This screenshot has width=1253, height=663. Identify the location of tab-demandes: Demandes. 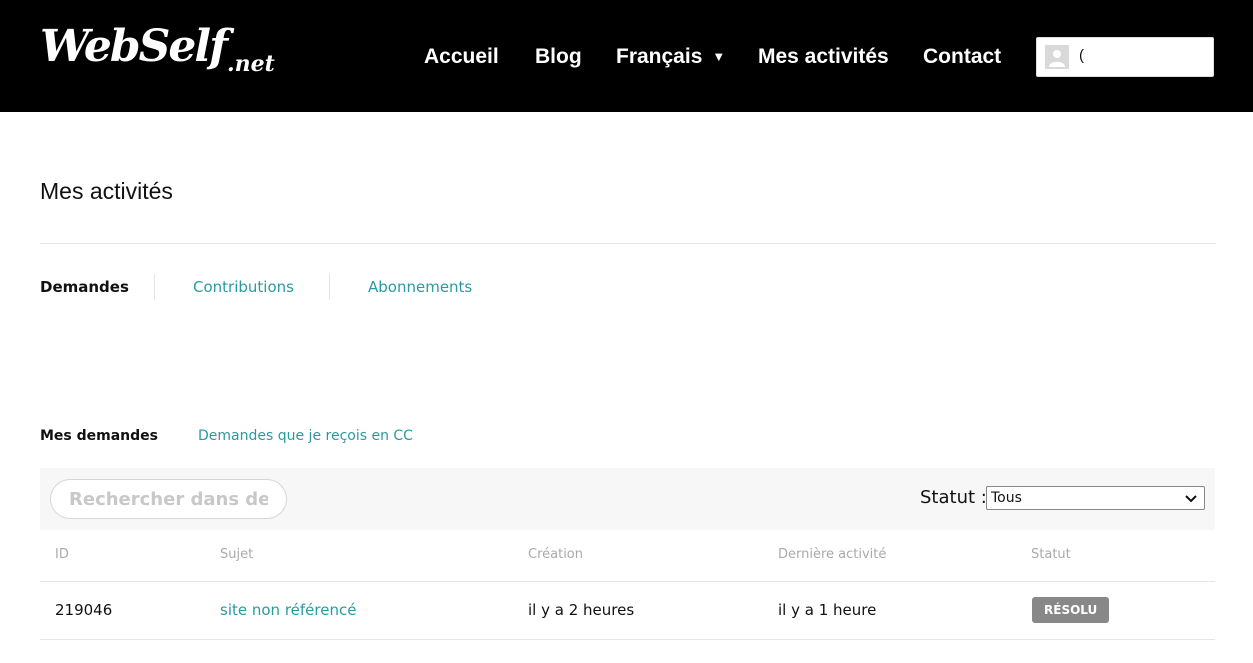
(84, 287).